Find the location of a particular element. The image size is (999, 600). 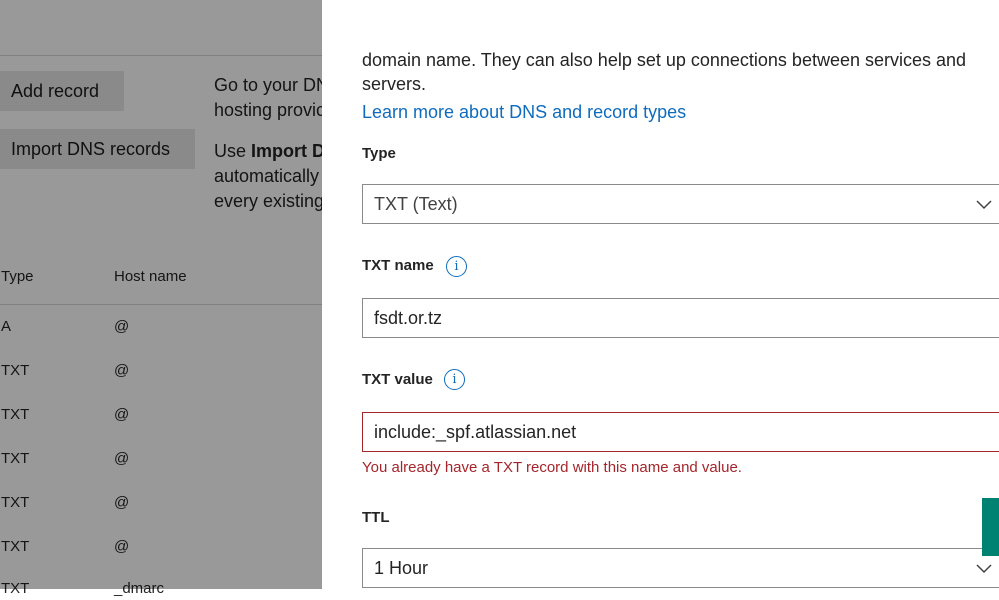

type-dropdown-value: TXT (Text) is located at coordinates (416, 204).